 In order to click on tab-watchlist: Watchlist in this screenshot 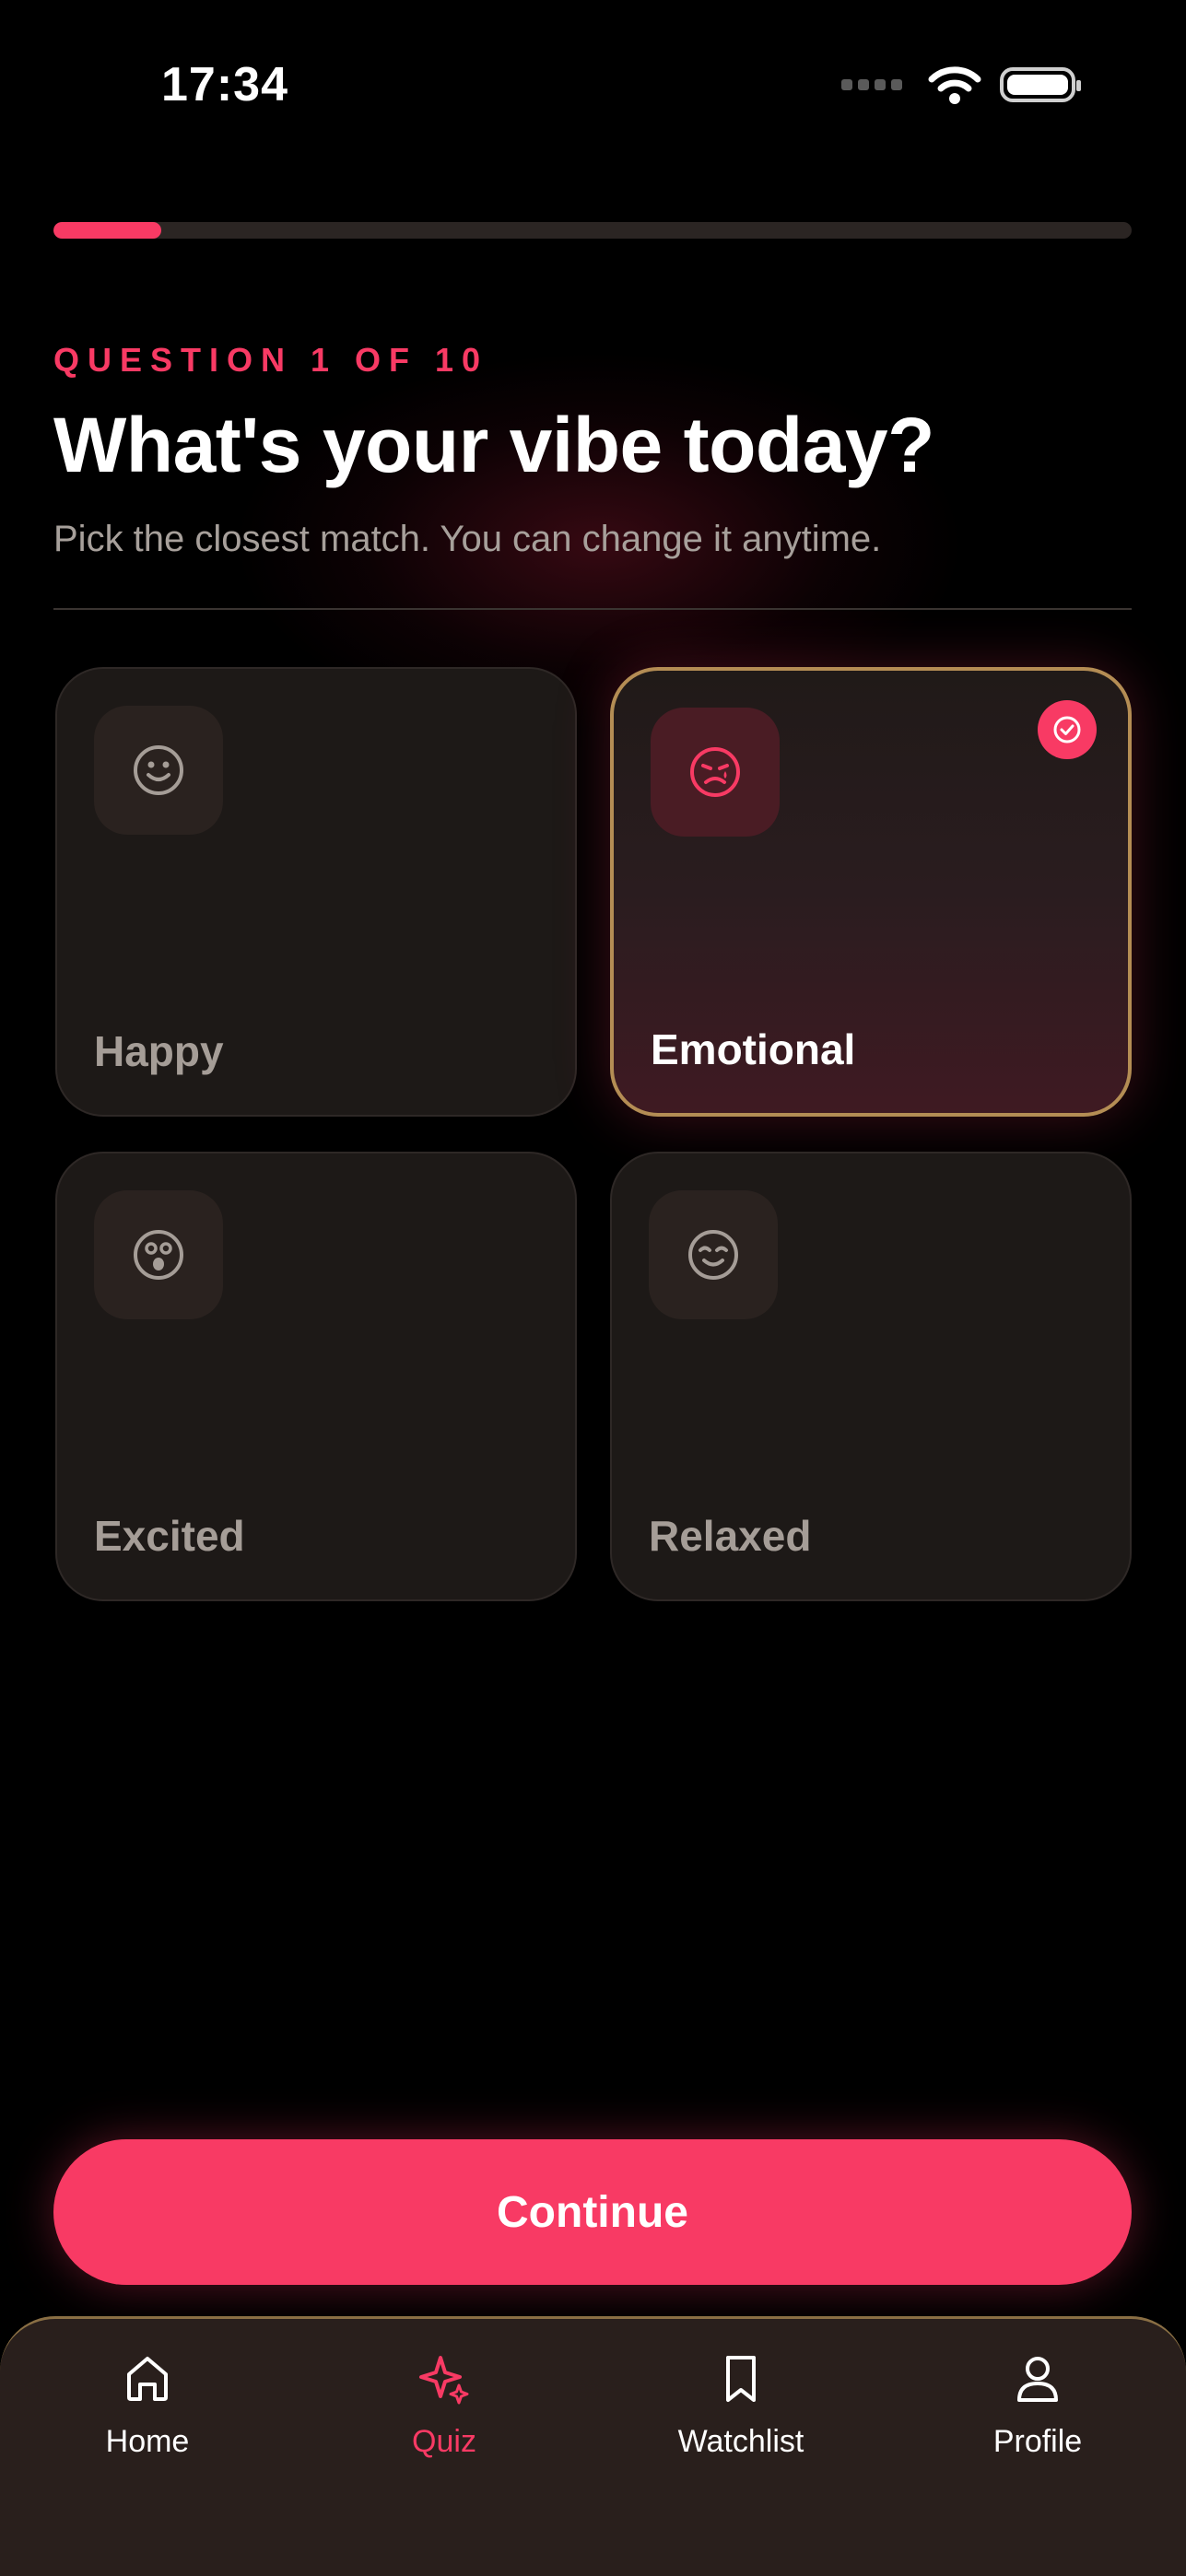, I will do `click(741, 2416)`.